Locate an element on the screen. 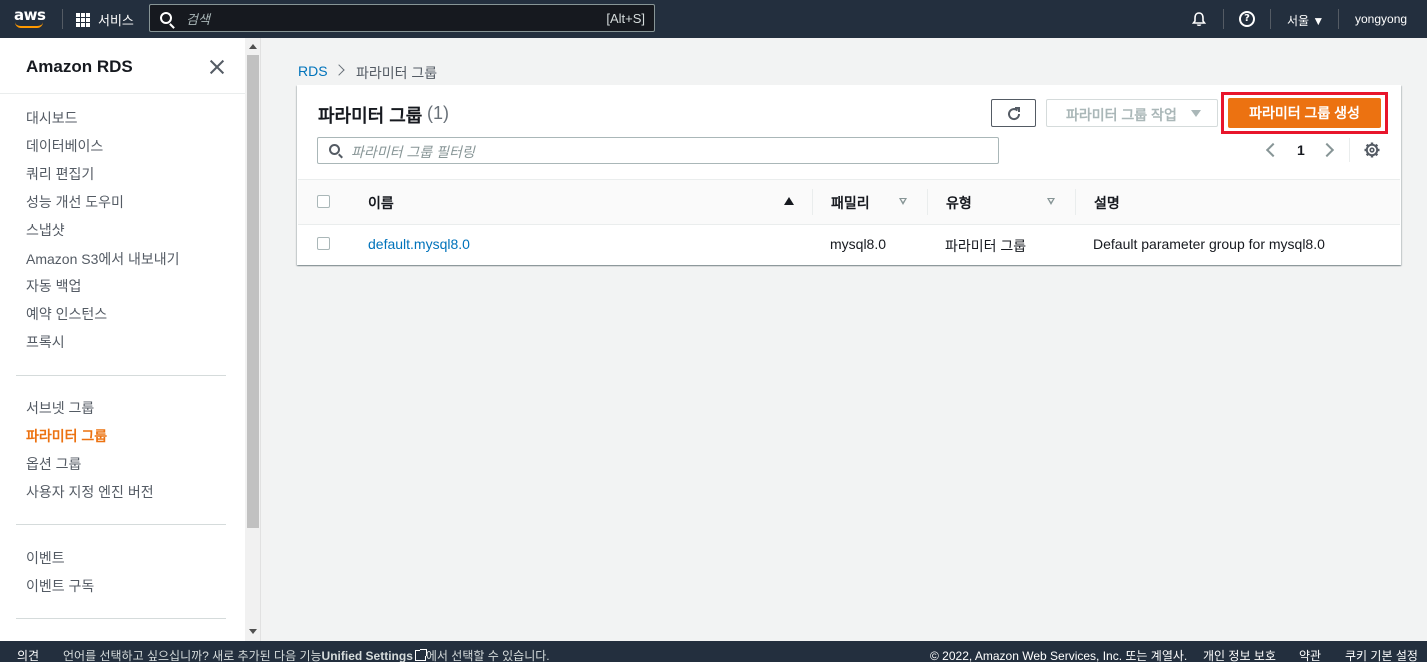  sidebar-item-event-subscriptions: 이벤트 구독 is located at coordinates (60, 586).